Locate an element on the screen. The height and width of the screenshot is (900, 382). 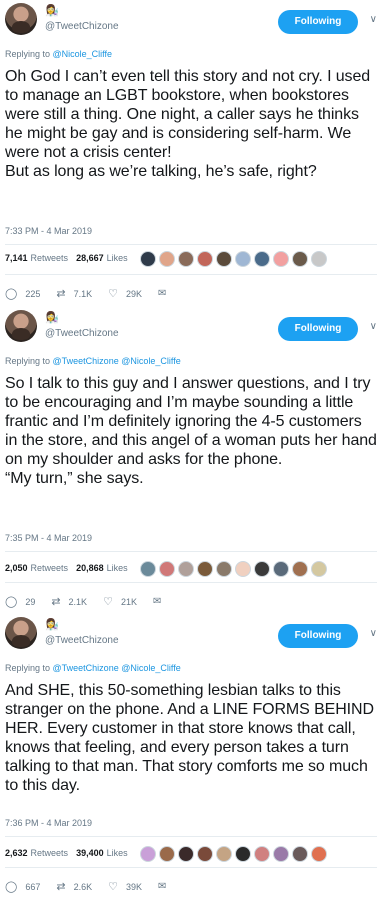
tweet-timestamp: 7:33 PM - 4 Mar 2019 is located at coordinates (48, 231).